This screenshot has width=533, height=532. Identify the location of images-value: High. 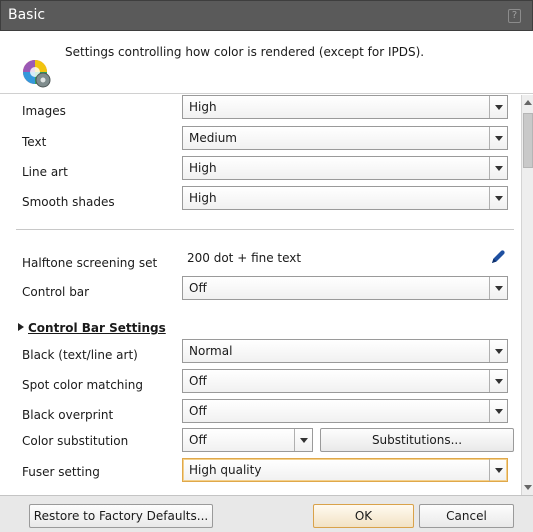
(203, 107).